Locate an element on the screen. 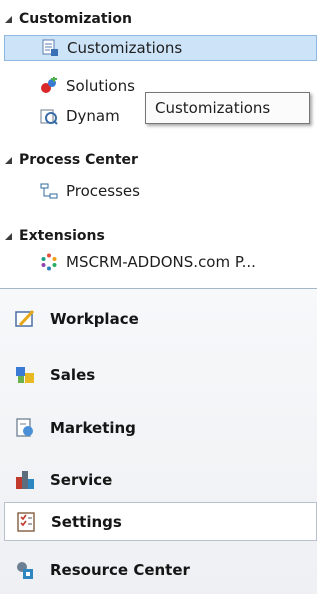 The image size is (320, 594). tree-item-label: Dynam is located at coordinates (93, 116).